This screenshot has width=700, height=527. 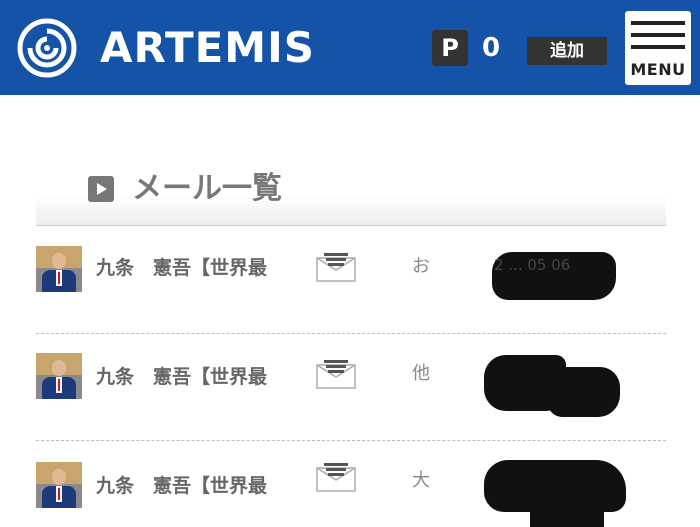 What do you see at coordinates (450, 48) in the screenshot?
I see `points-badge: P` at bounding box center [450, 48].